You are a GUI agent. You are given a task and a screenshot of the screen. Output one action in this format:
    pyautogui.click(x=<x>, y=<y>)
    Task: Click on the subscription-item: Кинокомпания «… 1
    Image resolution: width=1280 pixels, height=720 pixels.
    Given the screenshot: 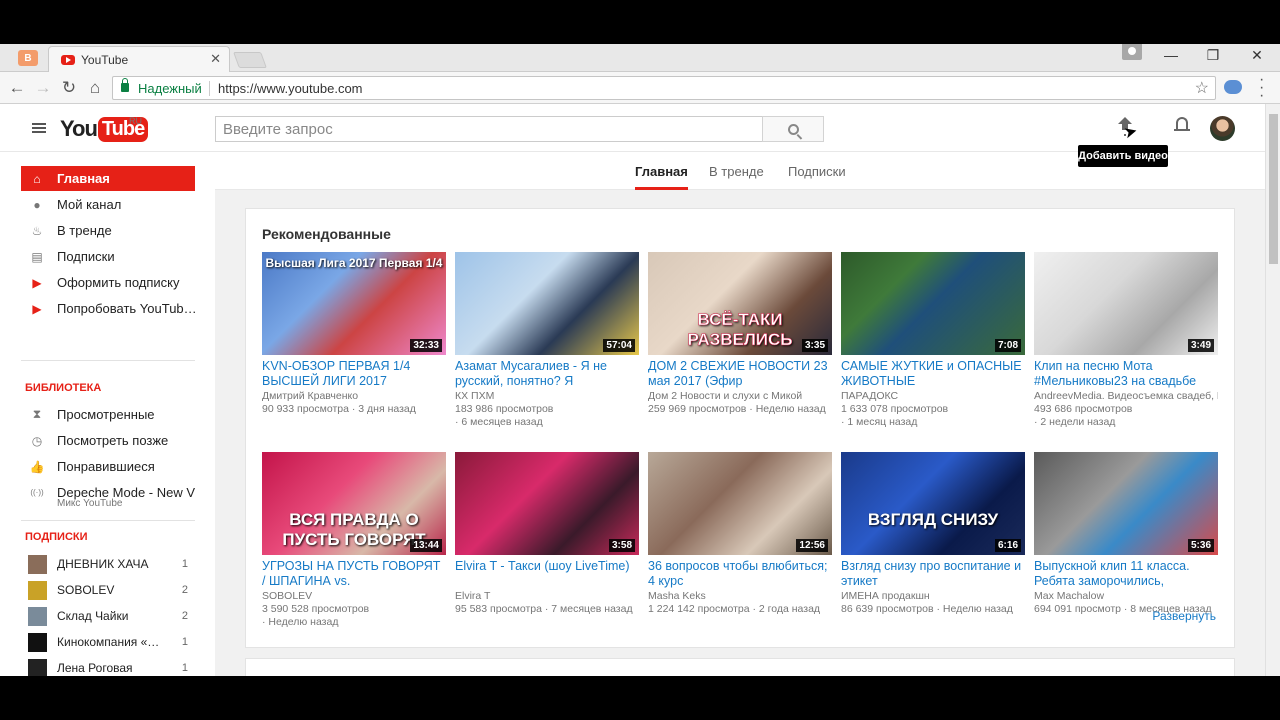 What is the action you would take?
    pyautogui.click(x=108, y=642)
    